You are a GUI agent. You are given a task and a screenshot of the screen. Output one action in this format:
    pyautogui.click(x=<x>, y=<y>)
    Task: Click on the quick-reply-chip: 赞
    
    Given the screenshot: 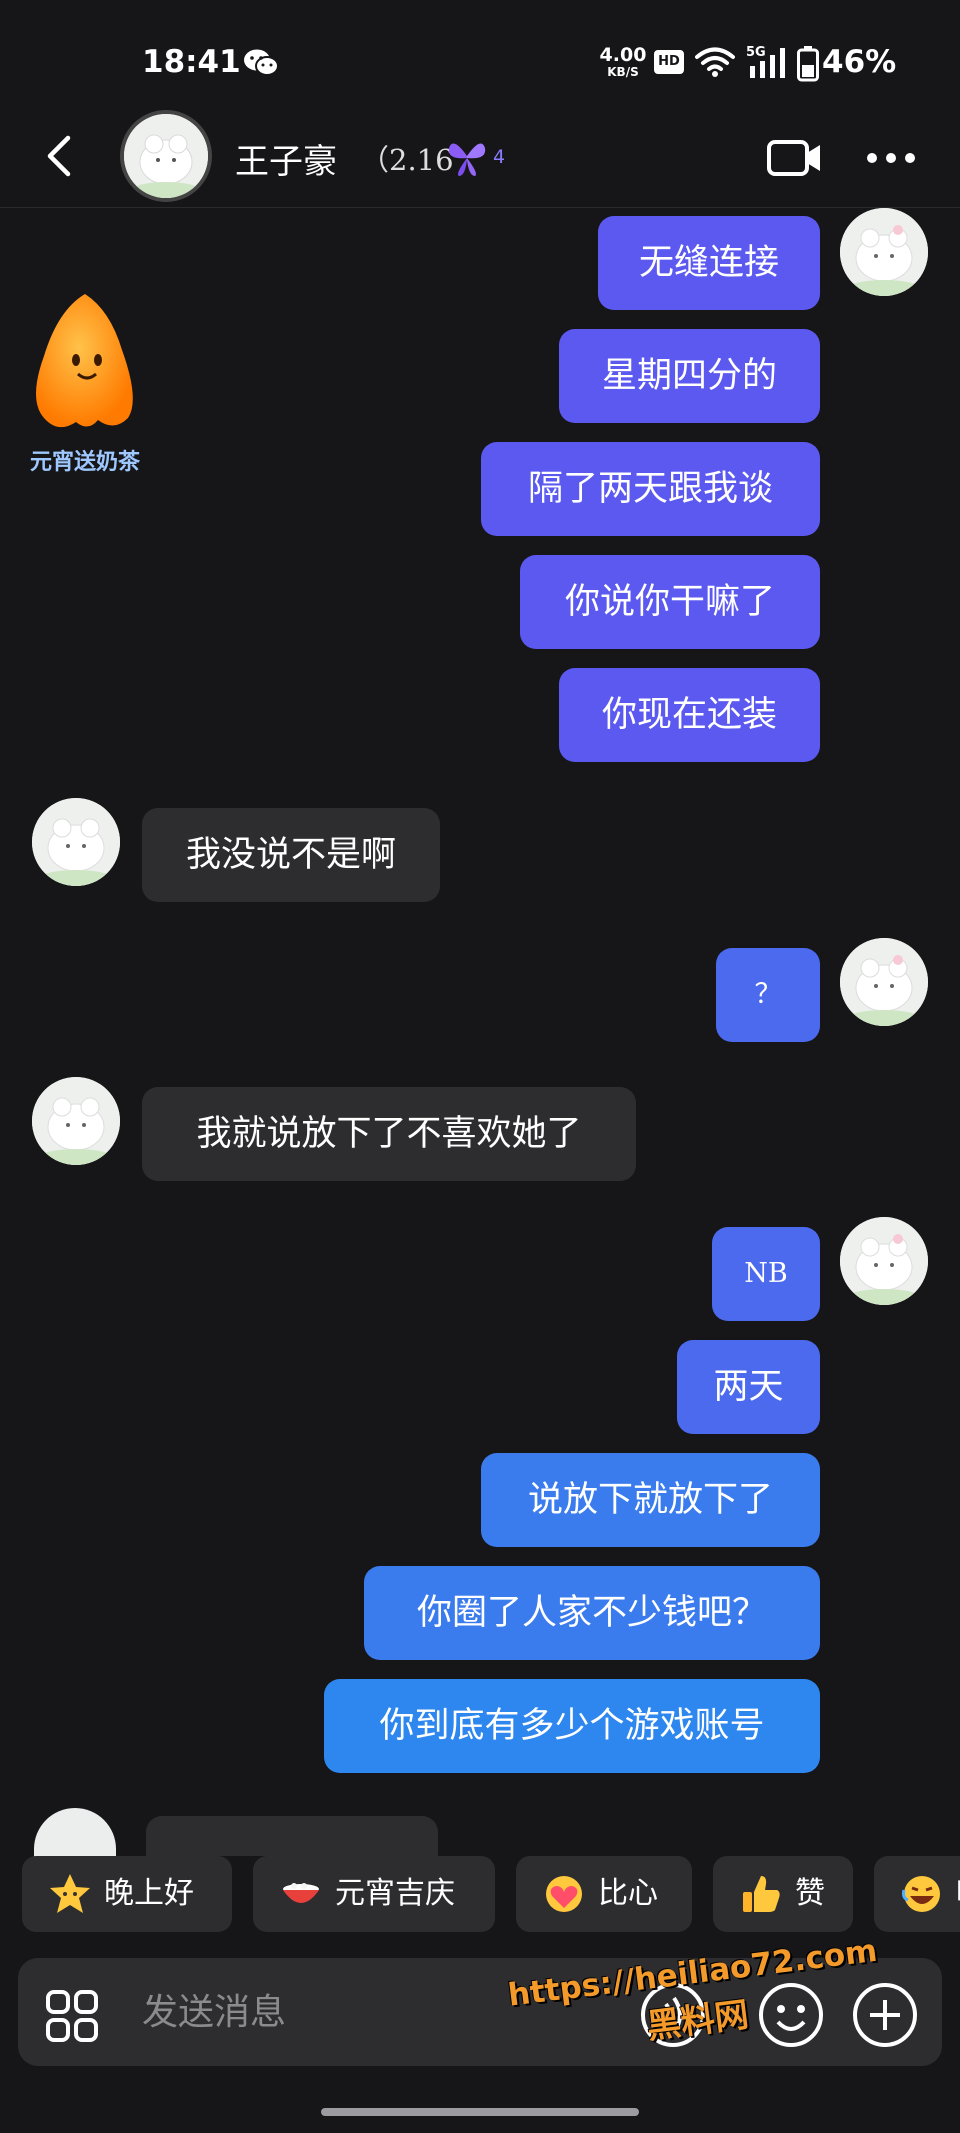 What is the action you would take?
    pyautogui.click(x=783, y=1894)
    